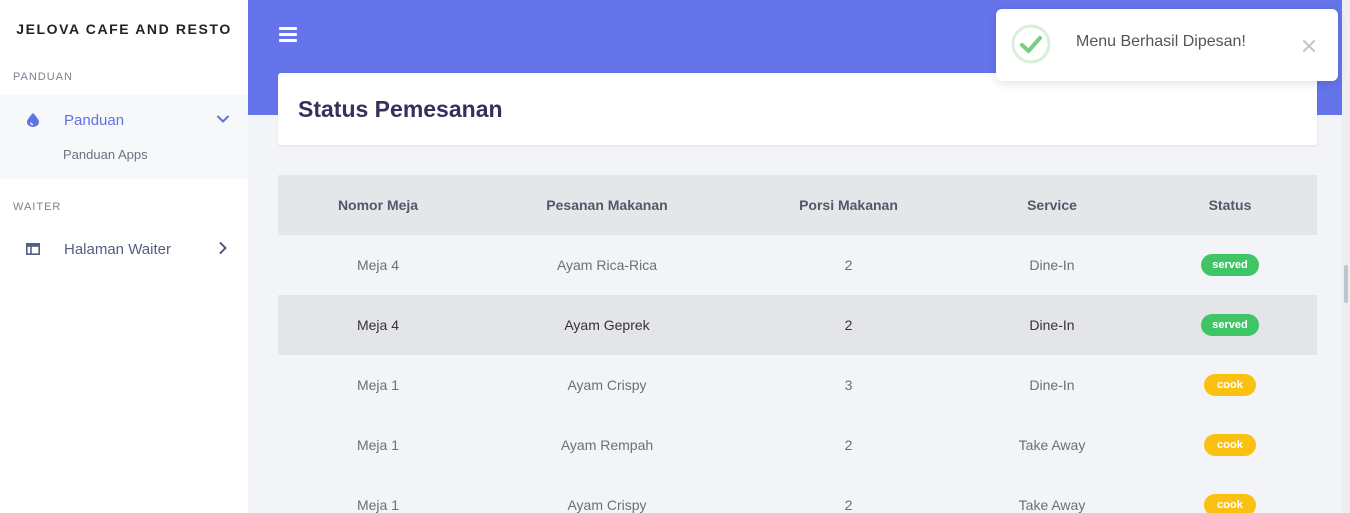 The image size is (1350, 513). I want to click on chevron-right-icon, so click(223, 248).